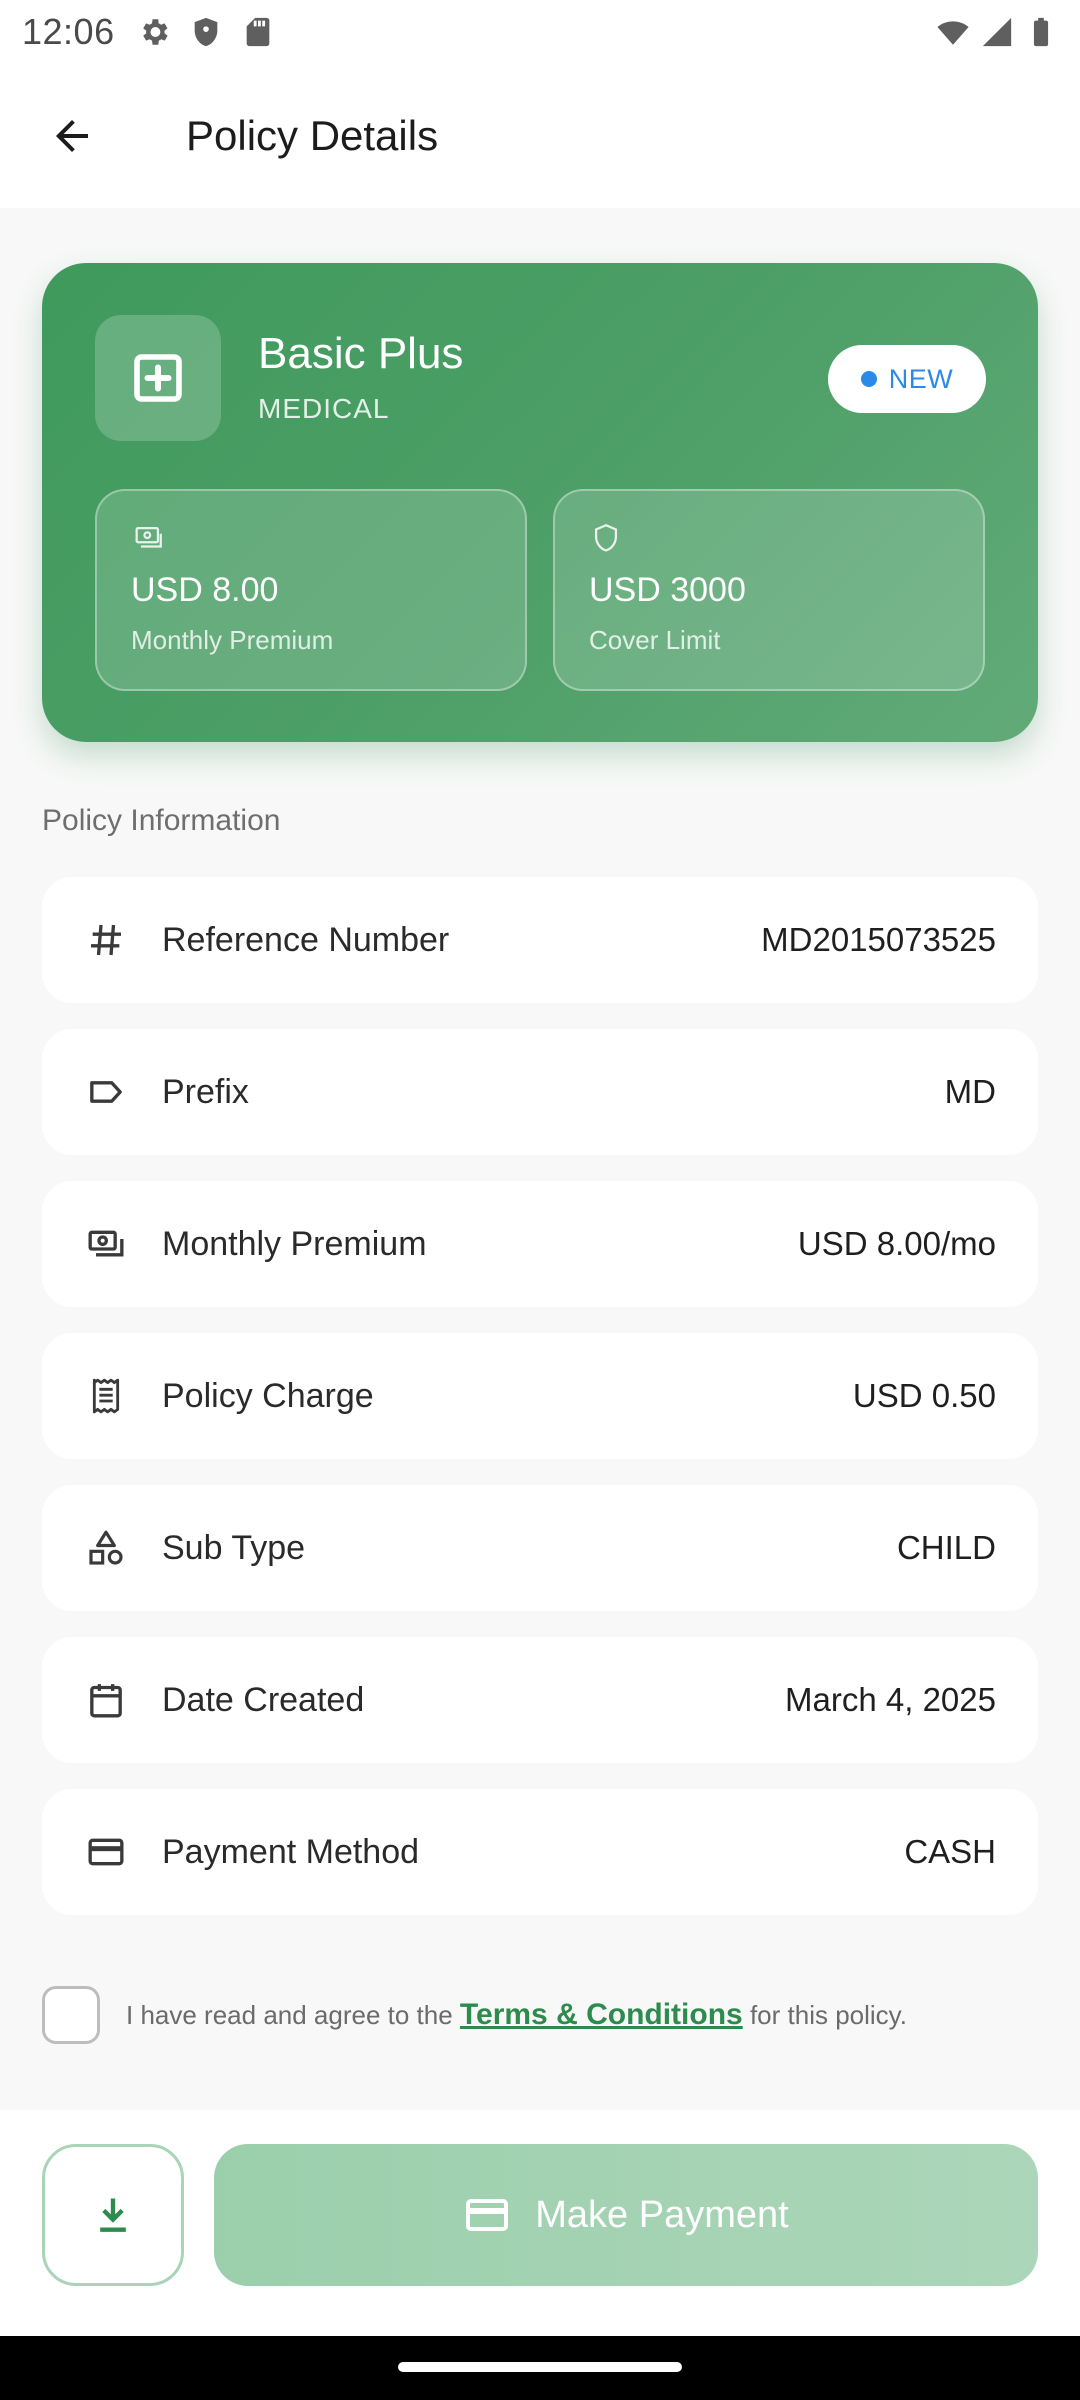  What do you see at coordinates (540, 1244) in the screenshot?
I see `monthly-premium-row: Monthly Premium USD 8.00/mo` at bounding box center [540, 1244].